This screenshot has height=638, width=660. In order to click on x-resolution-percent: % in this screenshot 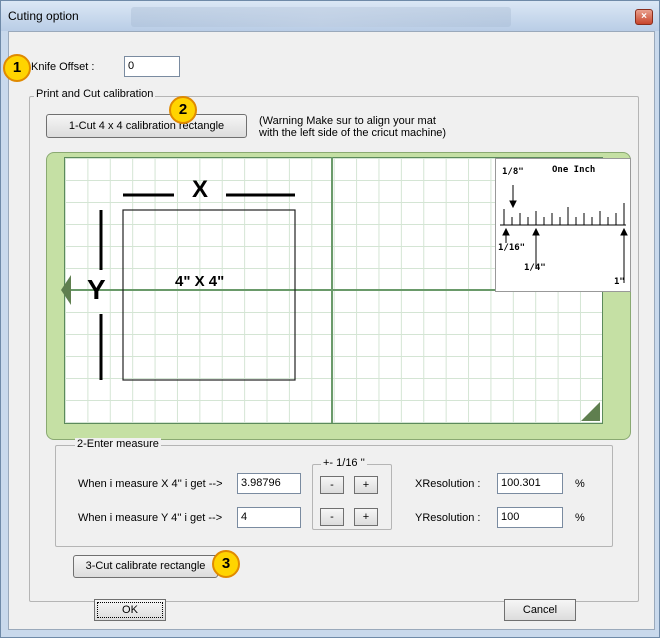, I will do `click(580, 484)`.